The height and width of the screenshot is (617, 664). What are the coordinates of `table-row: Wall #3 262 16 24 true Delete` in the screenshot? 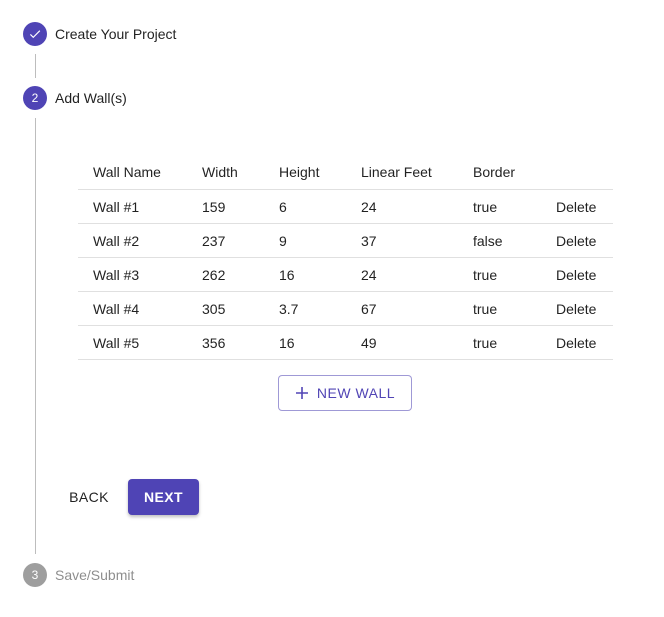 It's located at (345, 274).